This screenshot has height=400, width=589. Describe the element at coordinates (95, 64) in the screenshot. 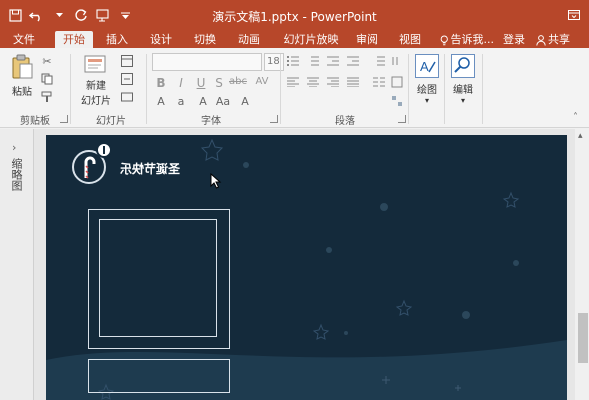

I see `new-slide-icon` at that location.